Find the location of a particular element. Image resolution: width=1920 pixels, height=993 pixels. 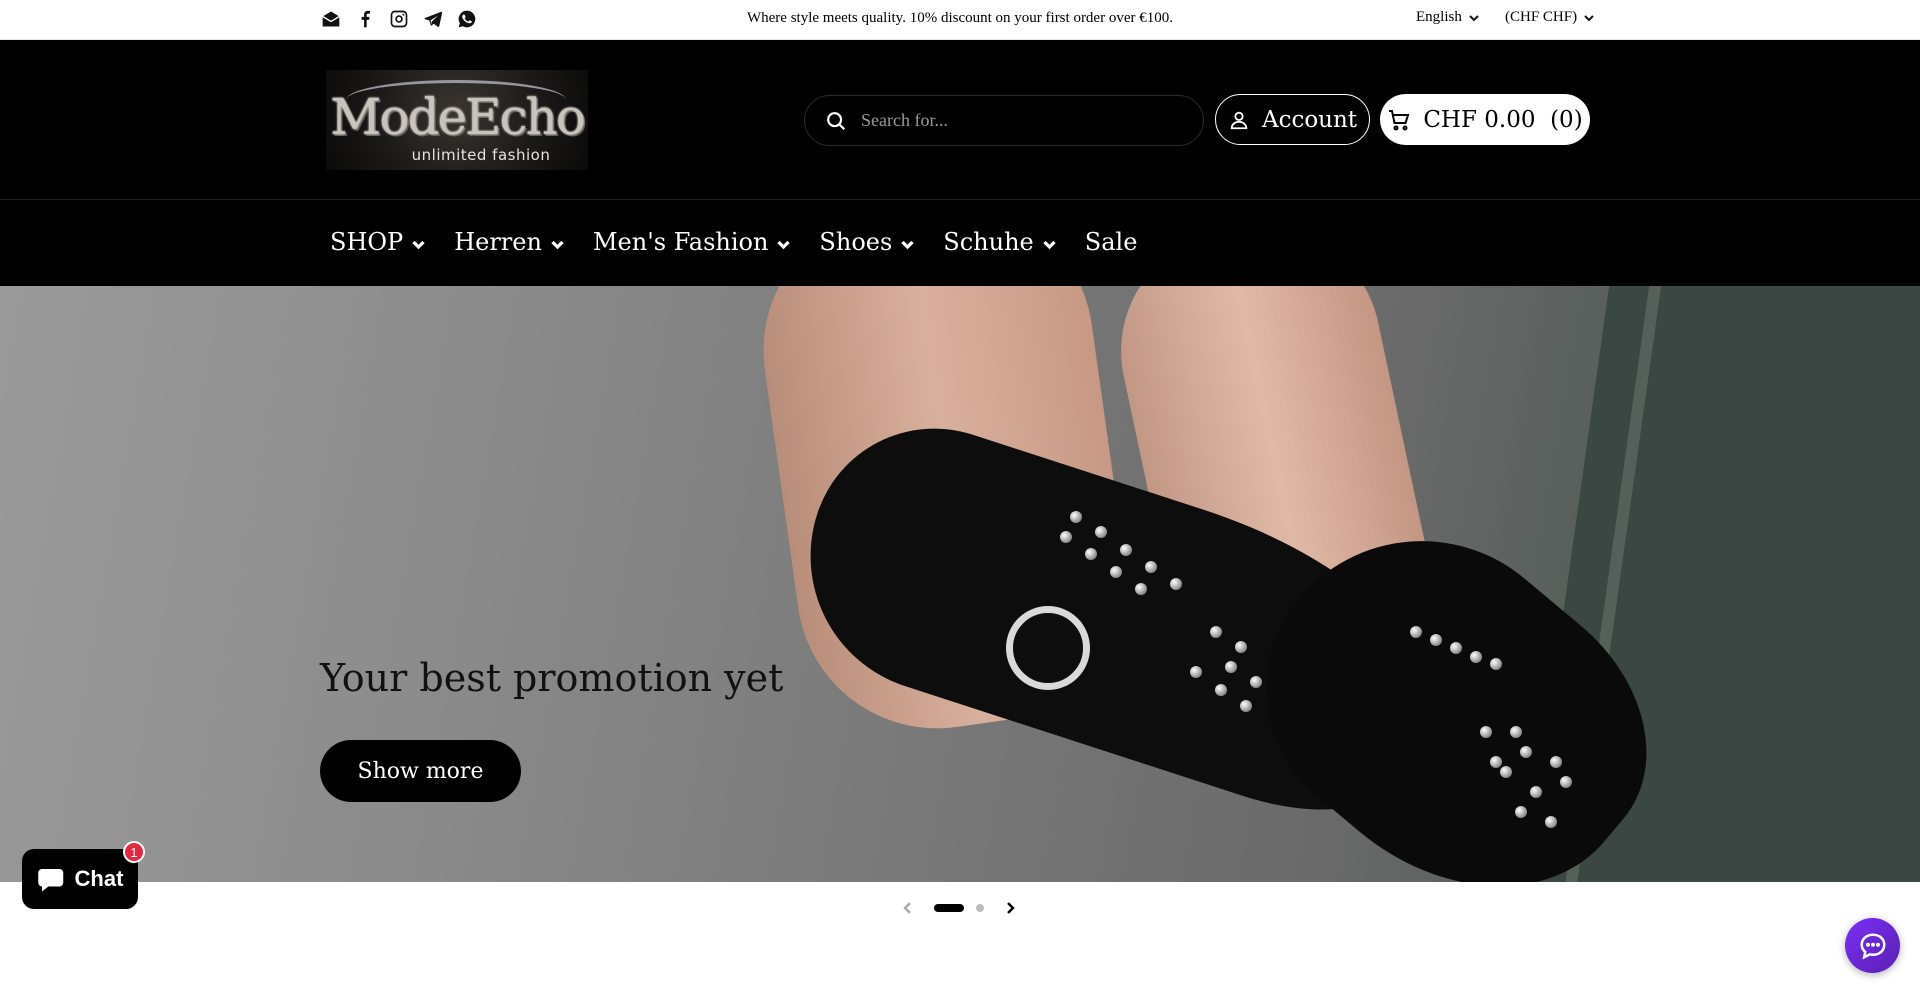

nav-item-herren: Herren is located at coordinates (509, 242).